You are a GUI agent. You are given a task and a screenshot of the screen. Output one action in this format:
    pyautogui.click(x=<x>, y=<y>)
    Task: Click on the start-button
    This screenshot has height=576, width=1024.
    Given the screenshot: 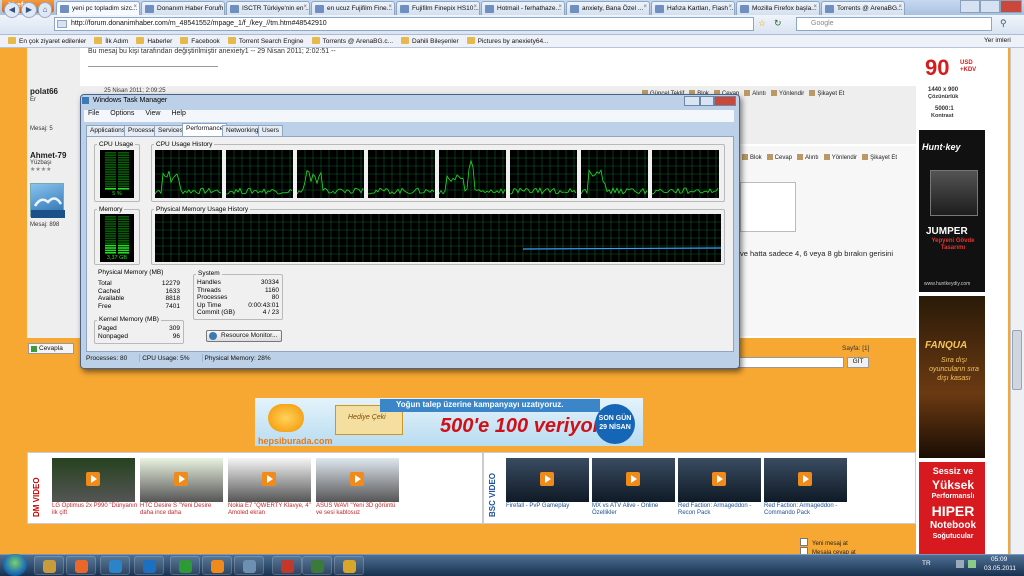 What is the action you would take?
    pyautogui.click(x=15, y=565)
    